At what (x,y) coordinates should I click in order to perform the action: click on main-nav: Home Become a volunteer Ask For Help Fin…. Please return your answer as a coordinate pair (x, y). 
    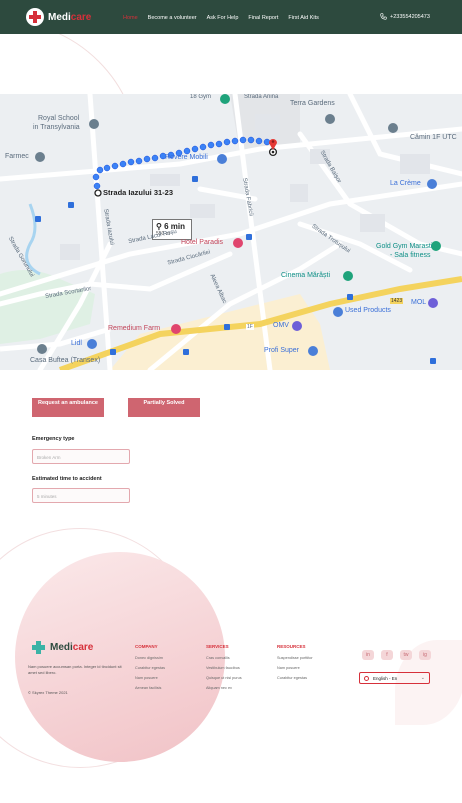
    Looking at the image, I should click on (226, 18).